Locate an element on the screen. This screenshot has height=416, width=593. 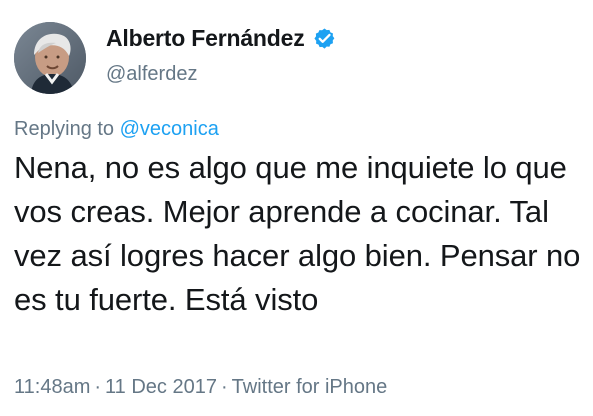
author-name: Alberto Fernández is located at coordinates (205, 38).